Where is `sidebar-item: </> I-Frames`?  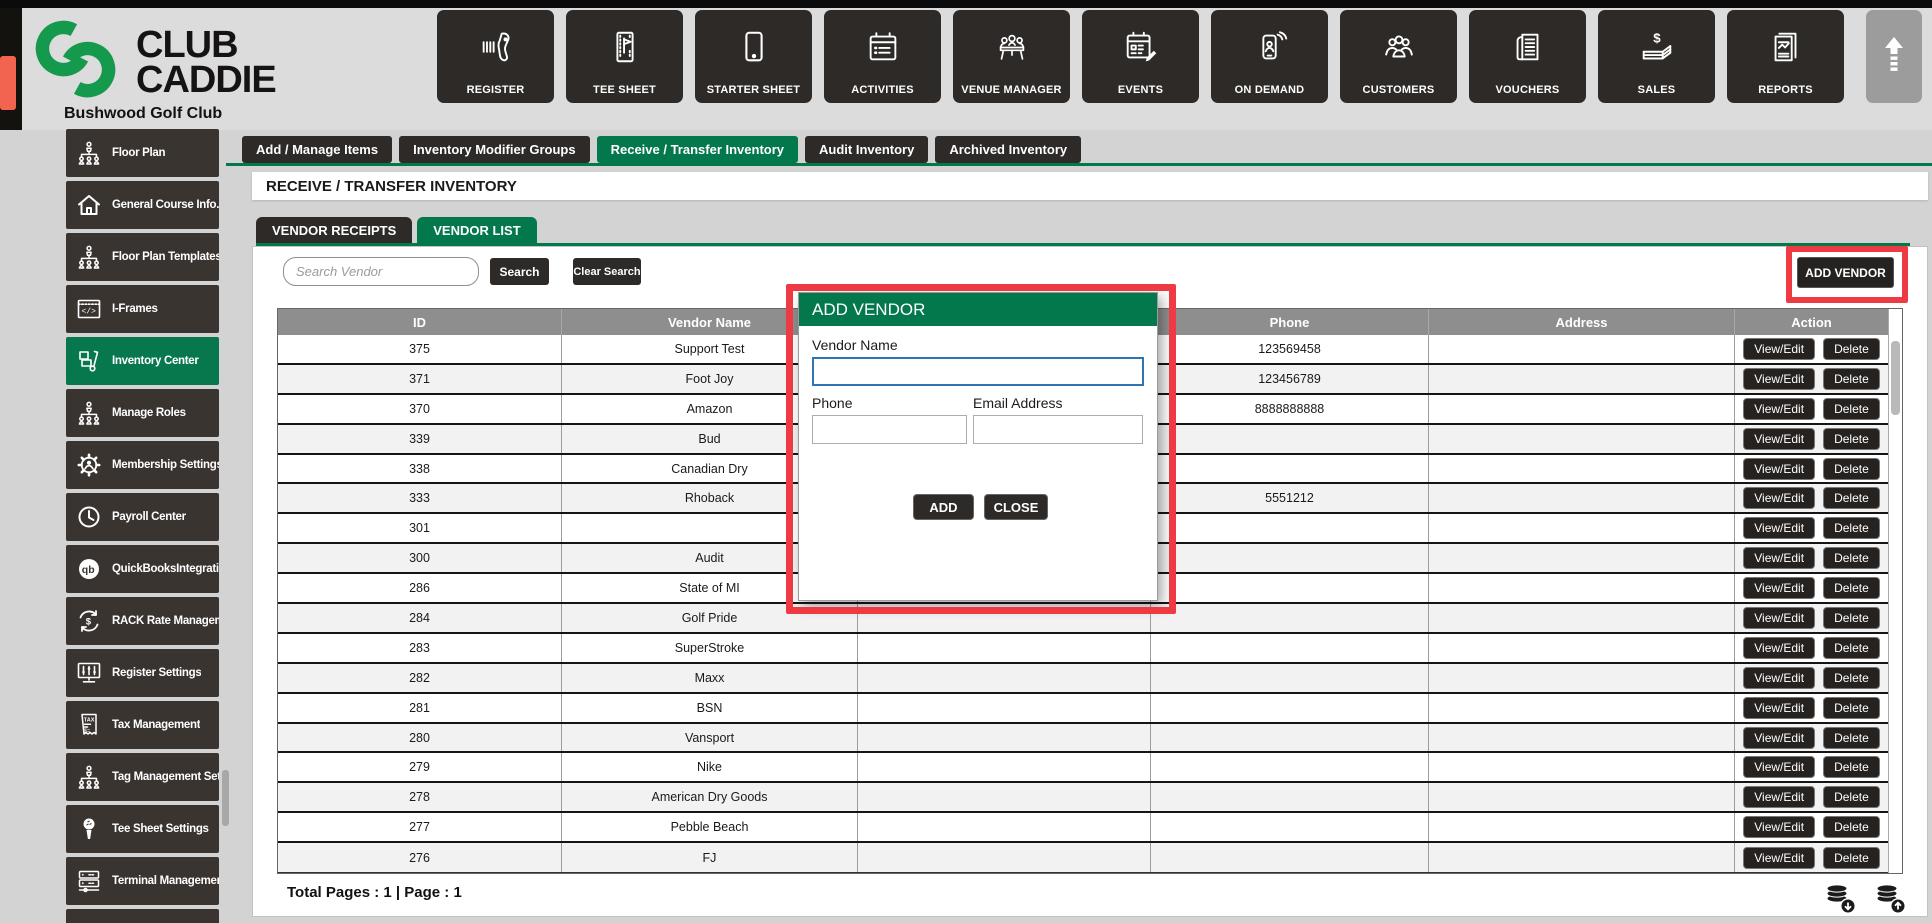
sidebar-item: </> I-Frames is located at coordinates (142, 309).